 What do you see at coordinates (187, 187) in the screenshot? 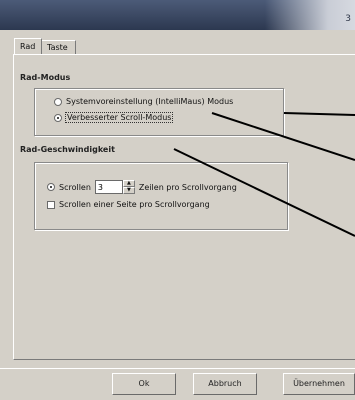
I see `lines-per-scroll-suffix: Zeilen pro Scrollvorgang` at bounding box center [187, 187].